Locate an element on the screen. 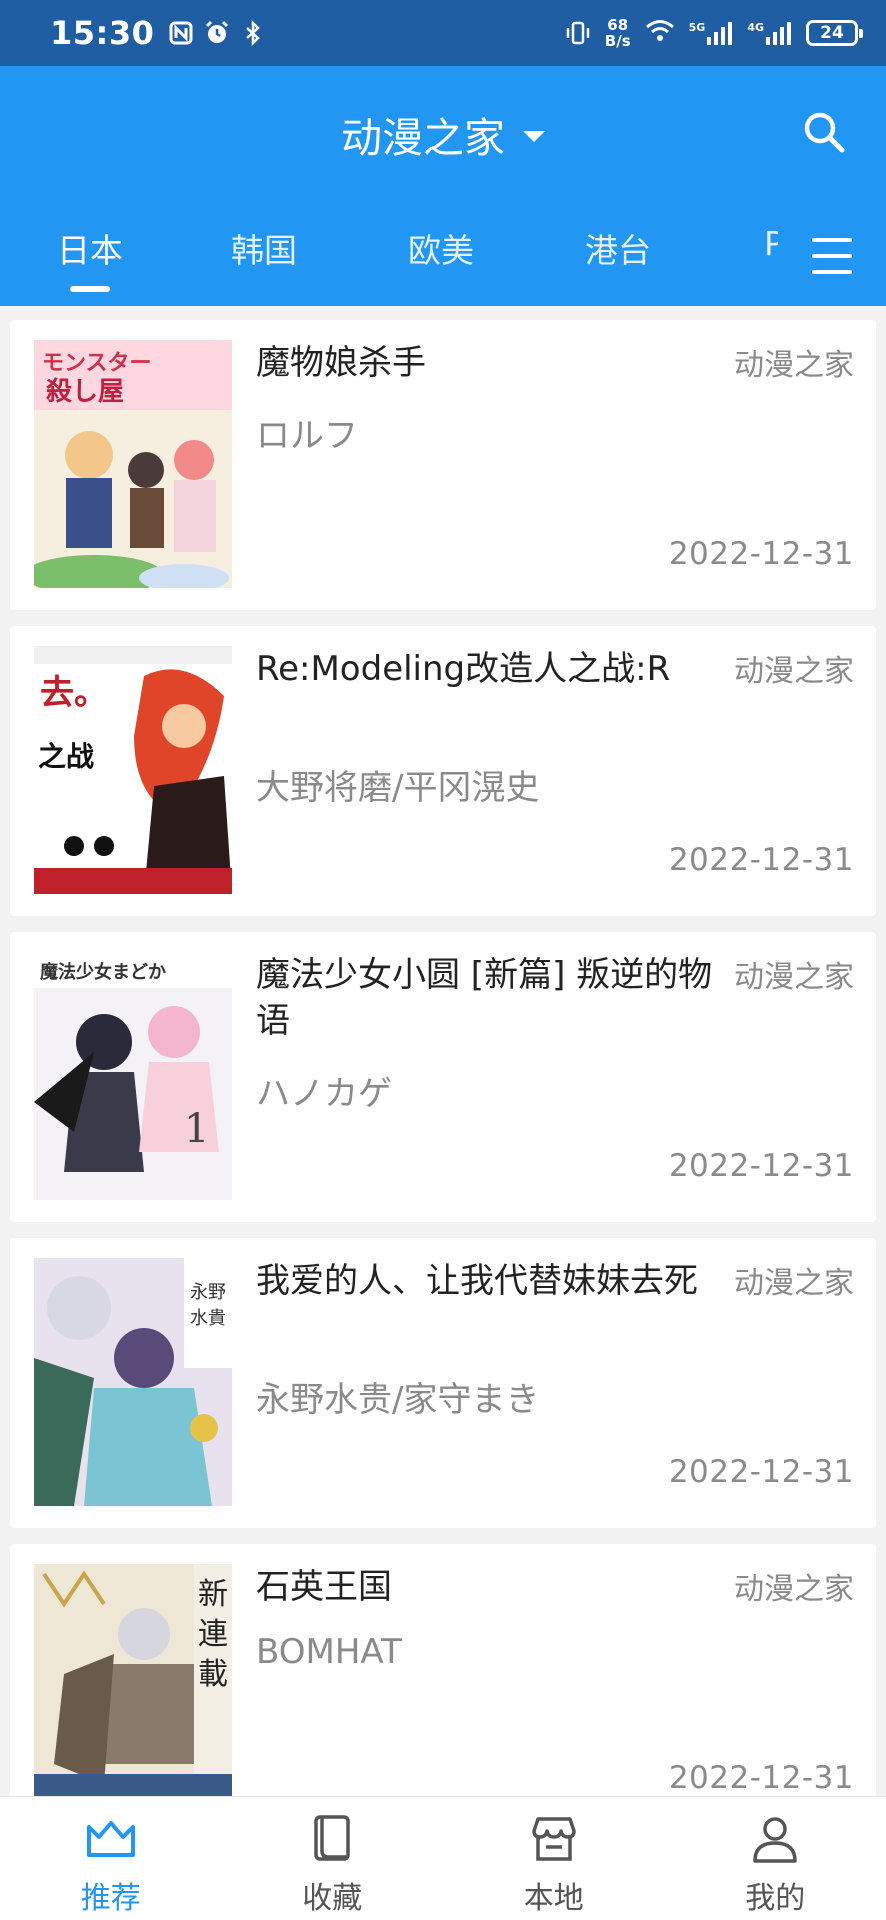  nav-local: 本地 is located at coordinates (554, 1858).